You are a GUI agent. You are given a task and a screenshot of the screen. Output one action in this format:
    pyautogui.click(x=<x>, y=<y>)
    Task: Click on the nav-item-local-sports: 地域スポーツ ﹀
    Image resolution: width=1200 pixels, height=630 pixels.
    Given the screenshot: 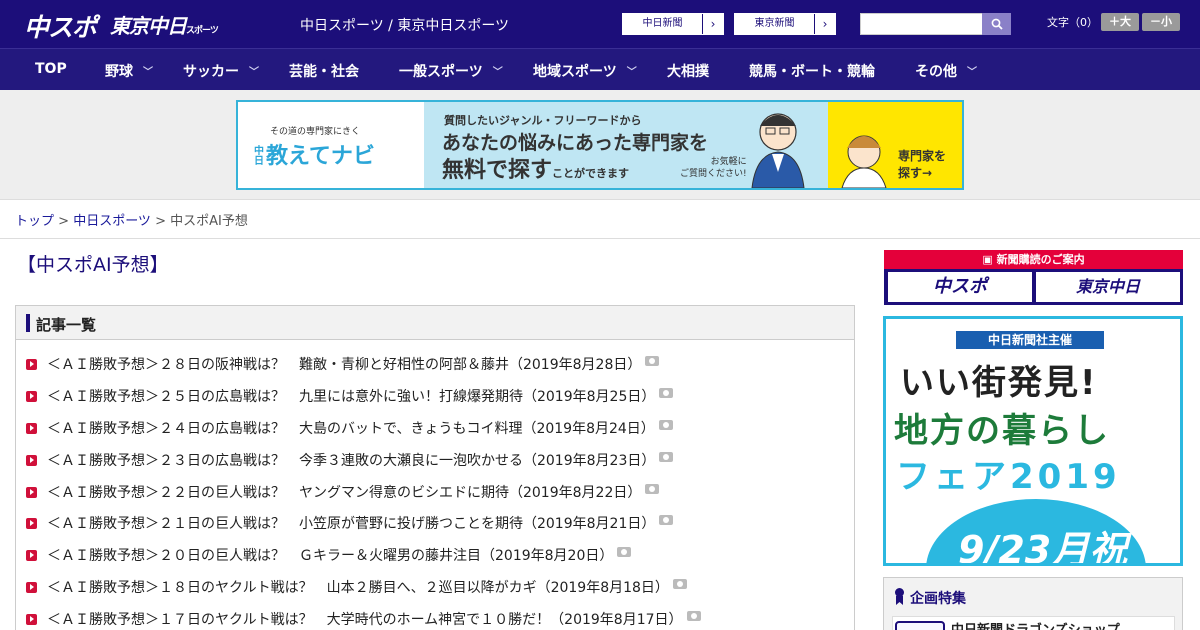 What is the action you would take?
    pyautogui.click(x=585, y=71)
    